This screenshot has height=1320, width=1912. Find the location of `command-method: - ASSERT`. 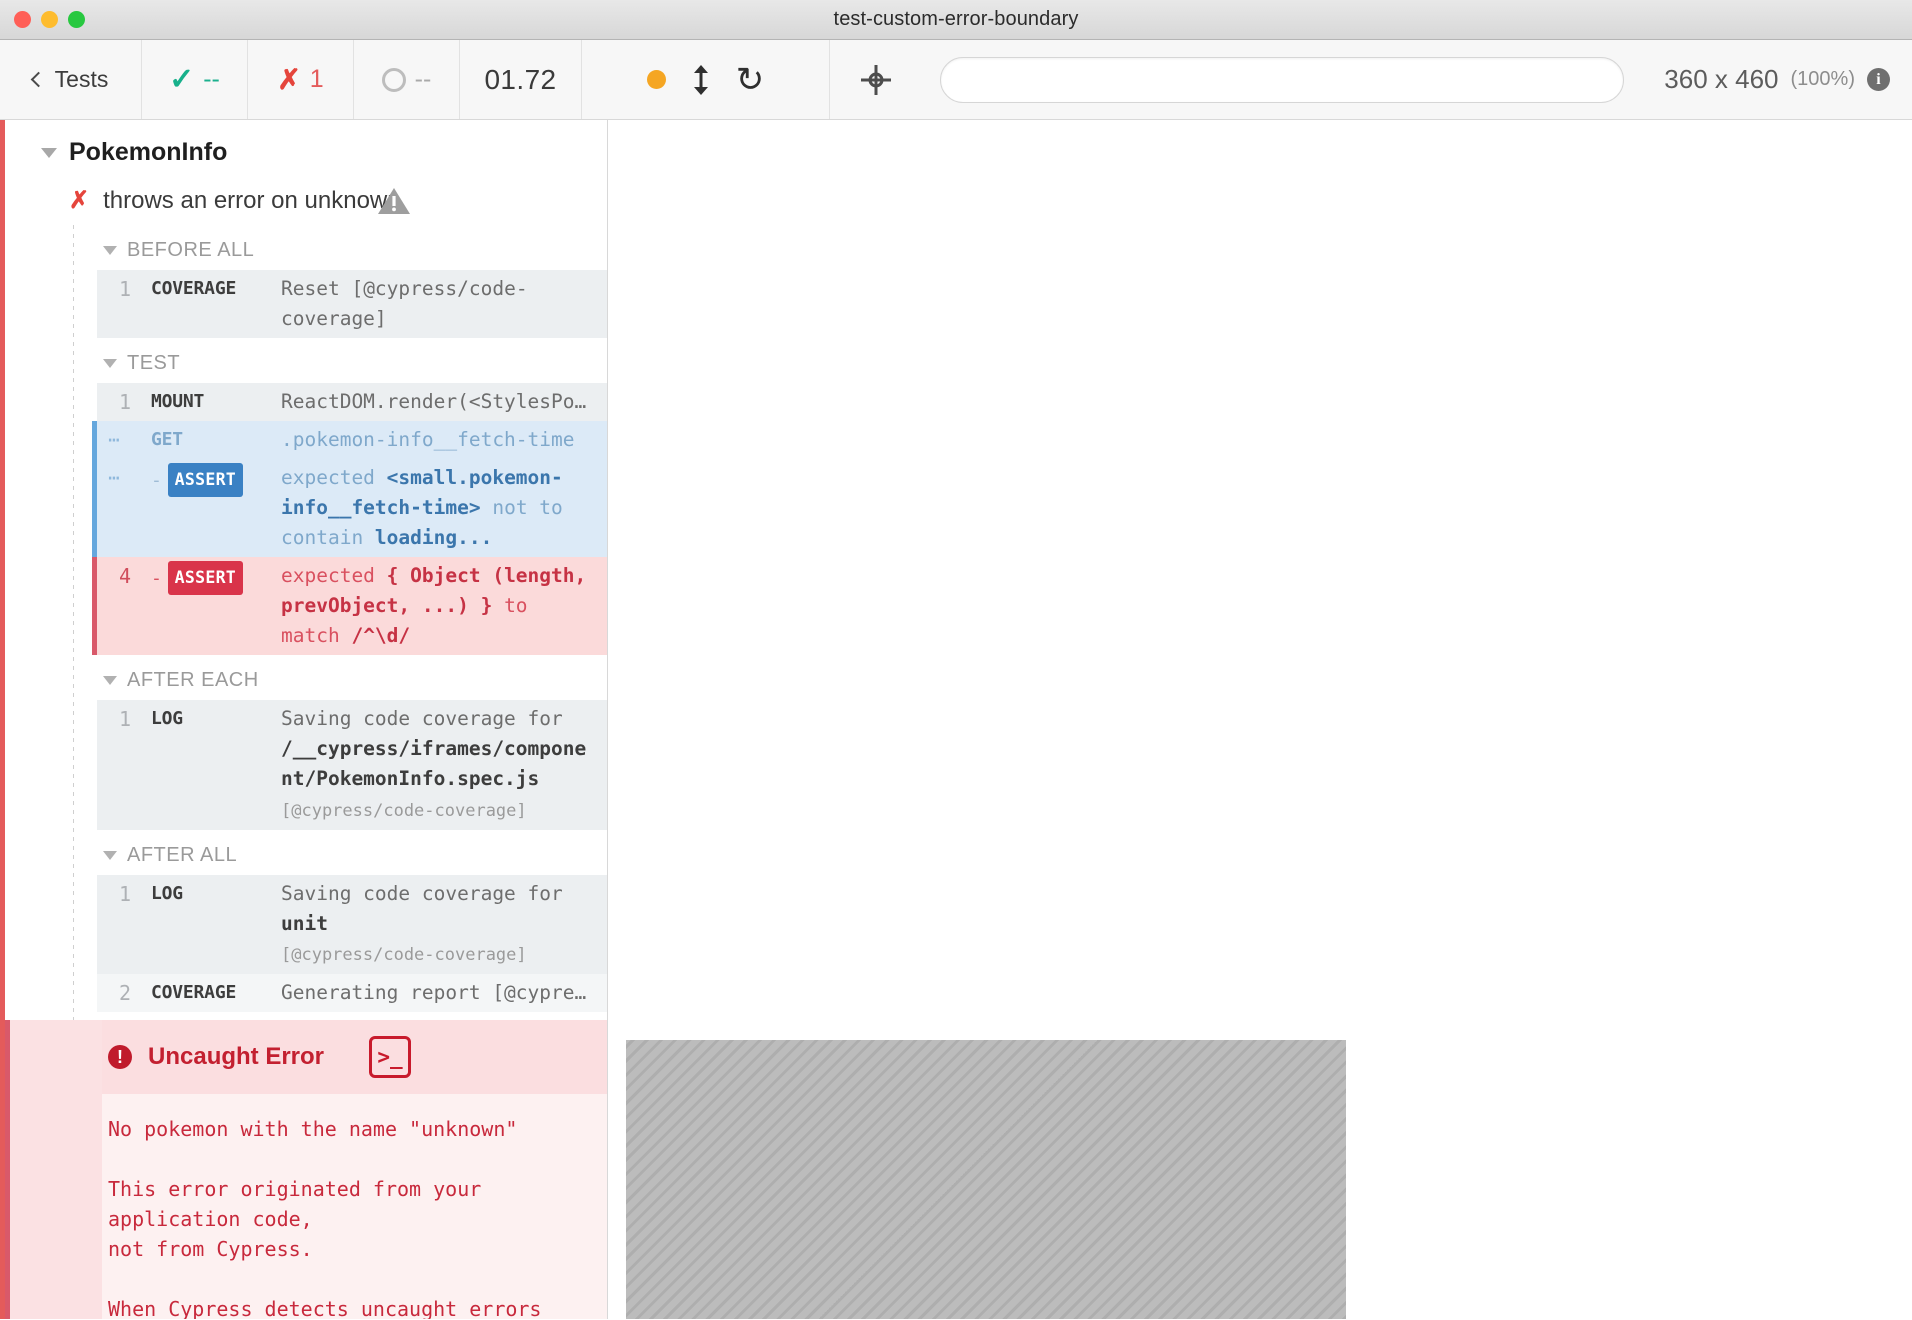

command-method: - ASSERT is located at coordinates (206, 480).